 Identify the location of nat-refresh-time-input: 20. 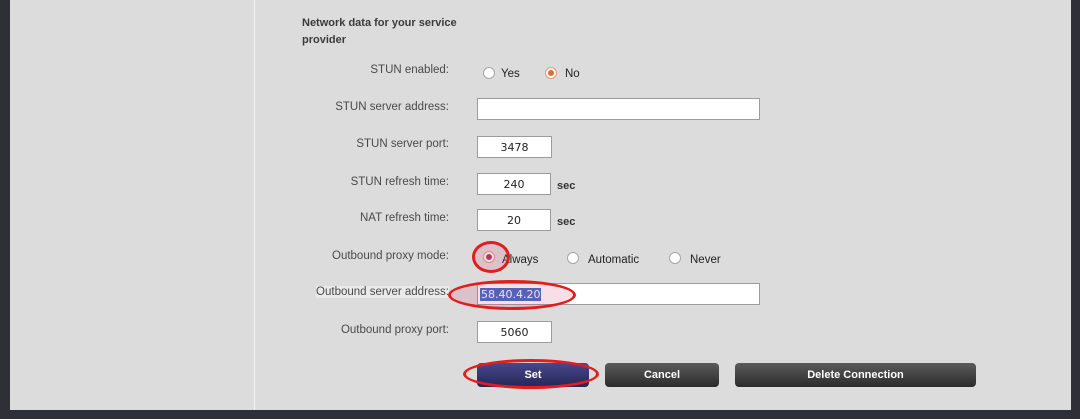
(514, 220).